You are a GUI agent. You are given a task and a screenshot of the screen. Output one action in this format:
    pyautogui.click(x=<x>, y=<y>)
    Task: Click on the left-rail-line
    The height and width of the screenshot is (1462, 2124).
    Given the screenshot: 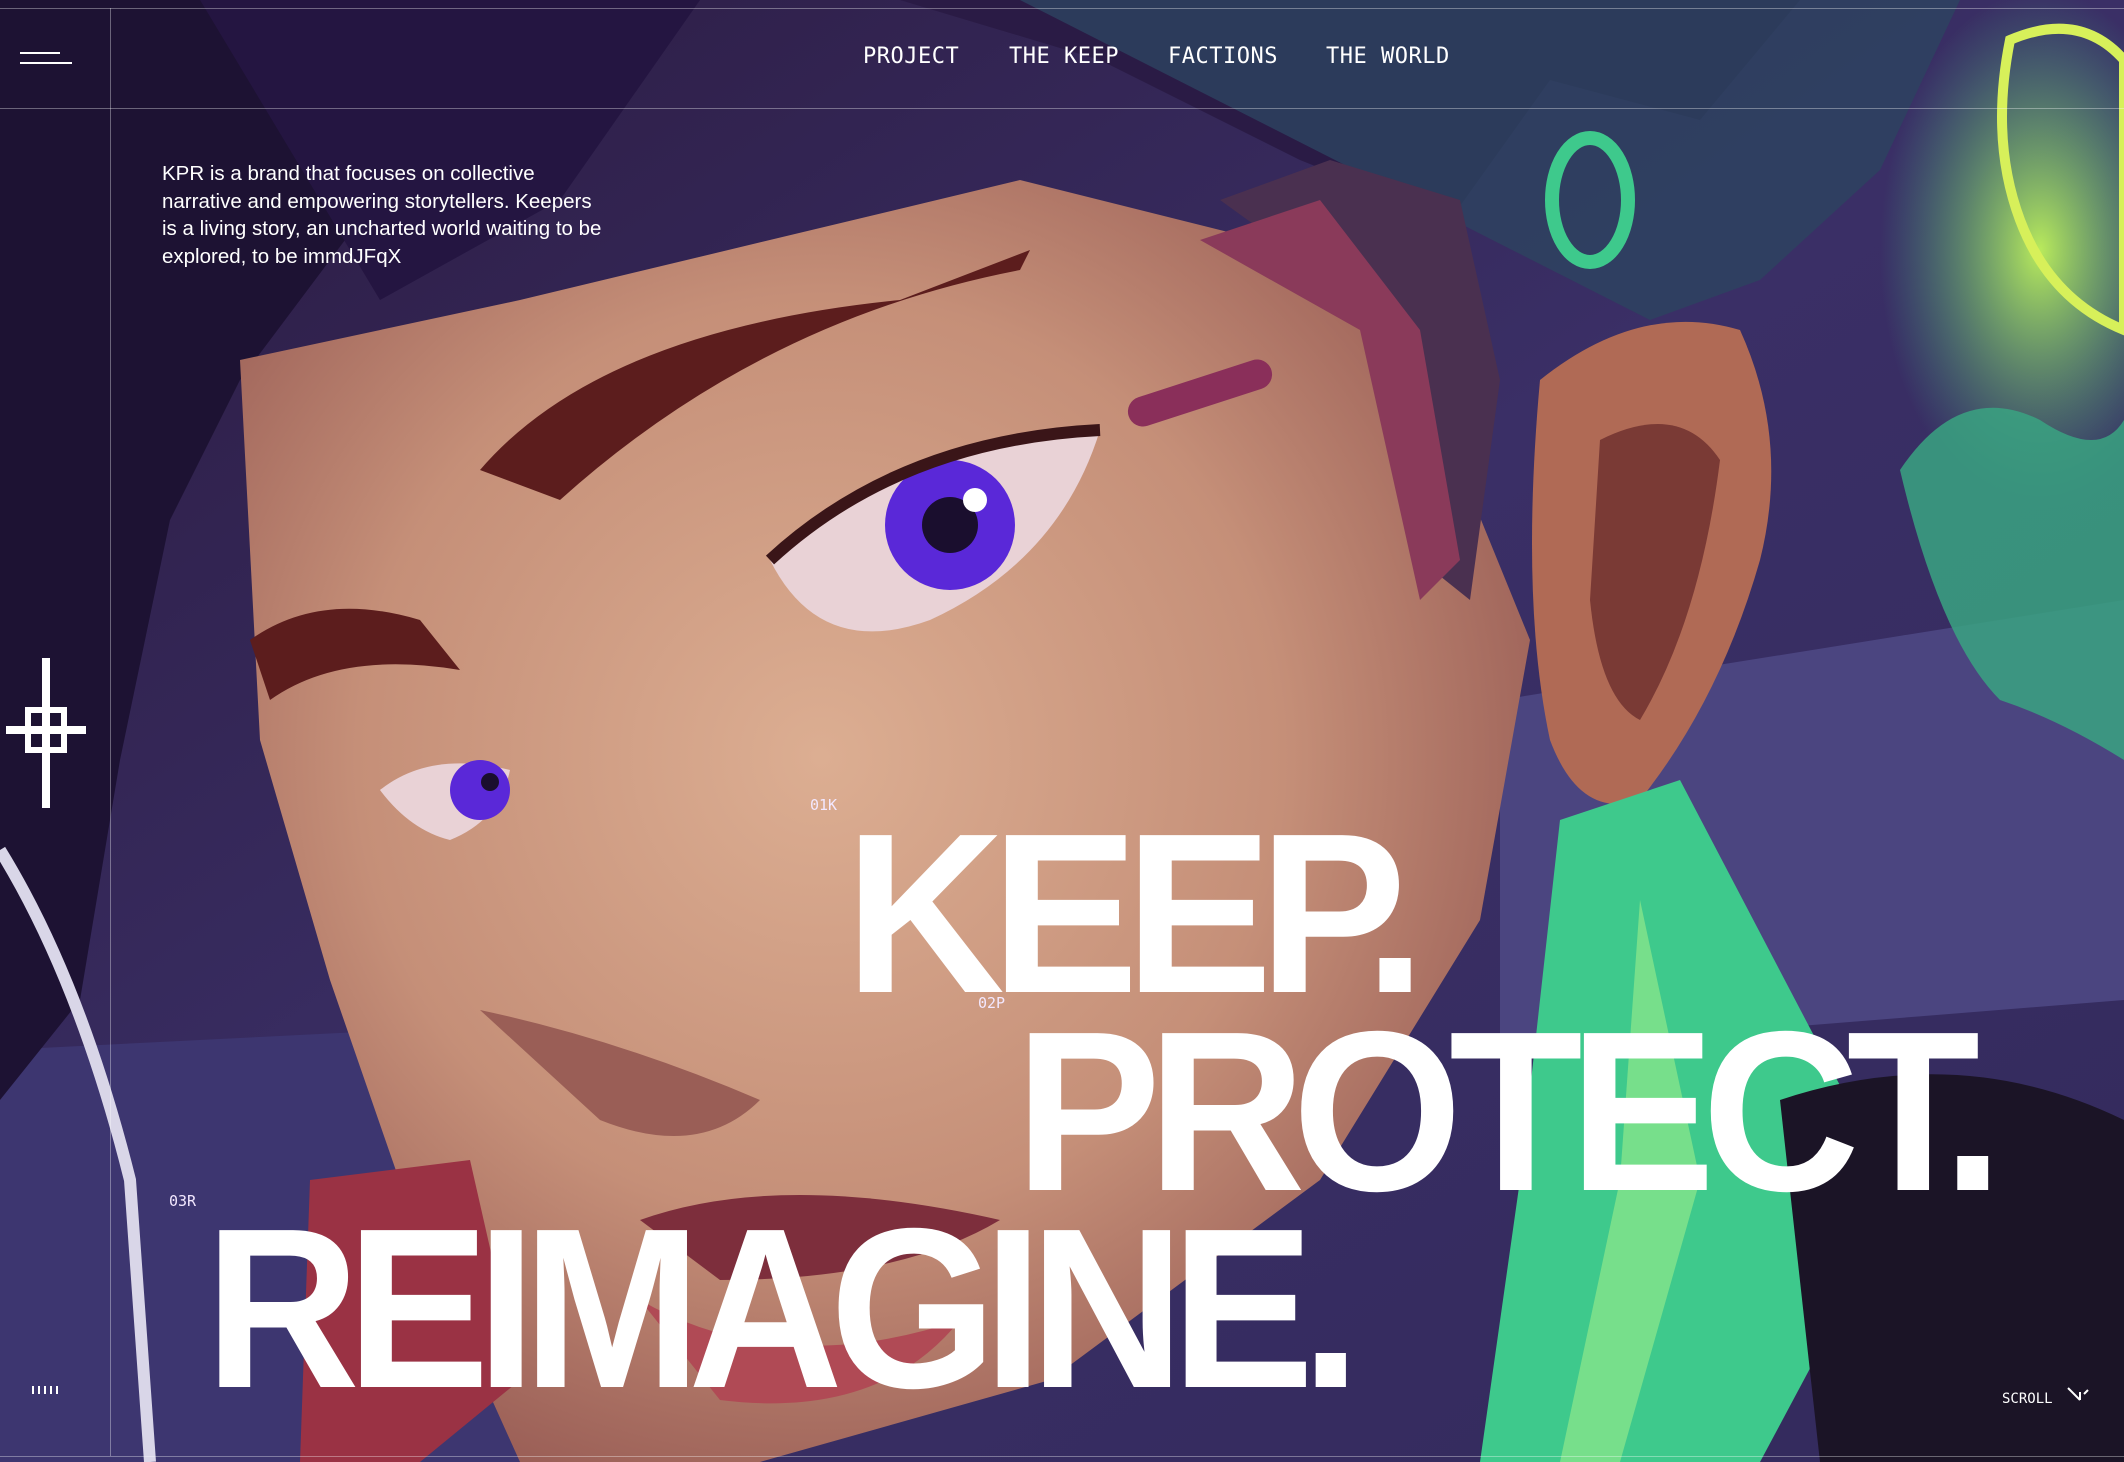 What is the action you would take?
    pyautogui.click(x=110, y=732)
    